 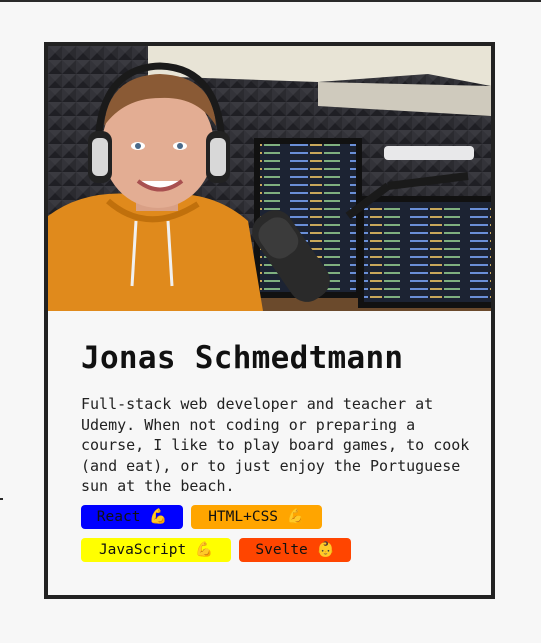 I want to click on skill-label: Svelte 👶, so click(x=295, y=550).